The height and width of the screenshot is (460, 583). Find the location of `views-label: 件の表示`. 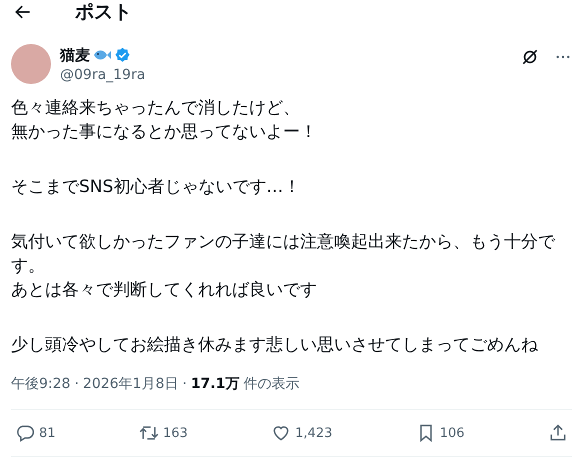

views-label: 件の表示 is located at coordinates (271, 384).